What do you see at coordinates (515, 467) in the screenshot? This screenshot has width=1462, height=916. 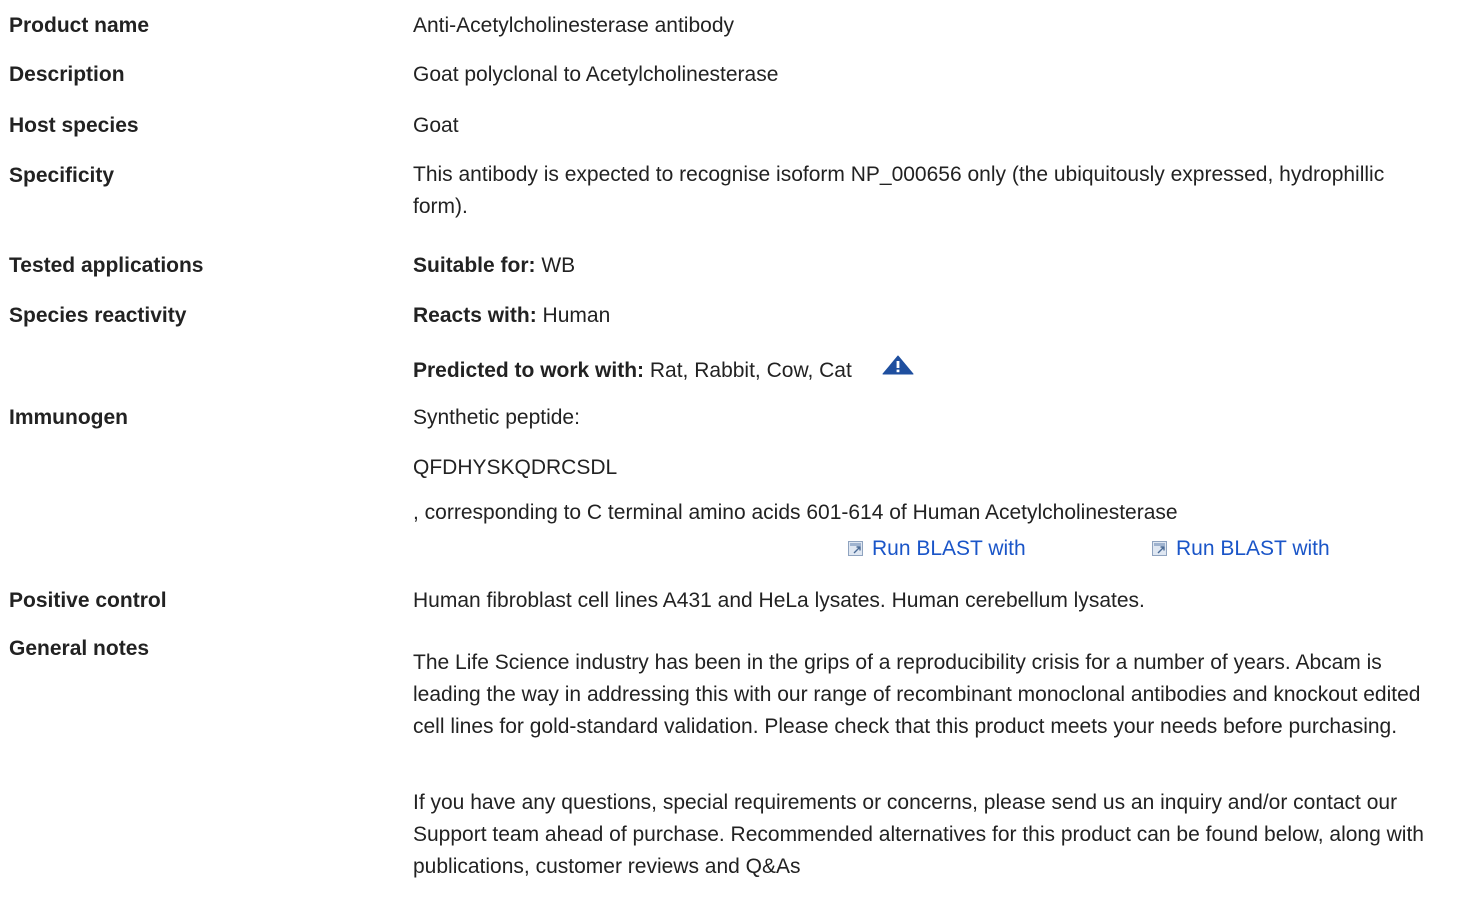 I see `immunogen-sequence: QFDHYSKQDRCSDL` at bounding box center [515, 467].